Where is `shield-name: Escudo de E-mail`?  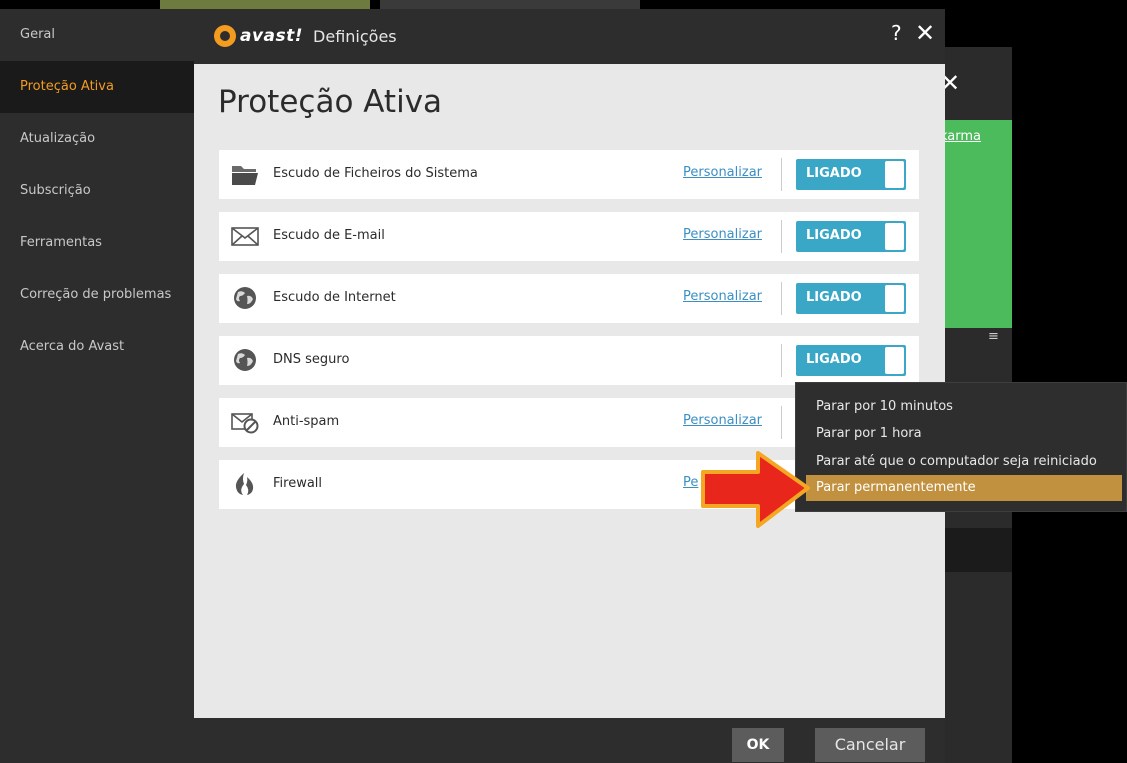
shield-name: Escudo de E-mail is located at coordinates (329, 235).